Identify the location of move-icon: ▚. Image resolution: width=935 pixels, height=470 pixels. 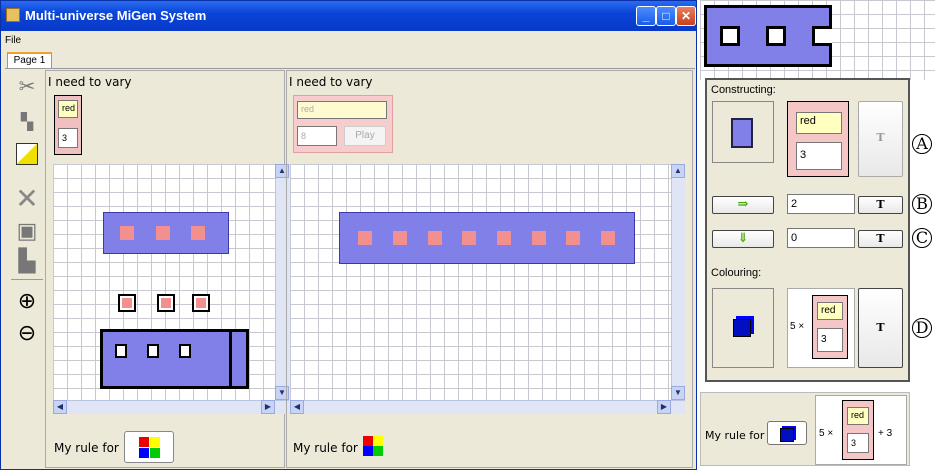
(27, 123).